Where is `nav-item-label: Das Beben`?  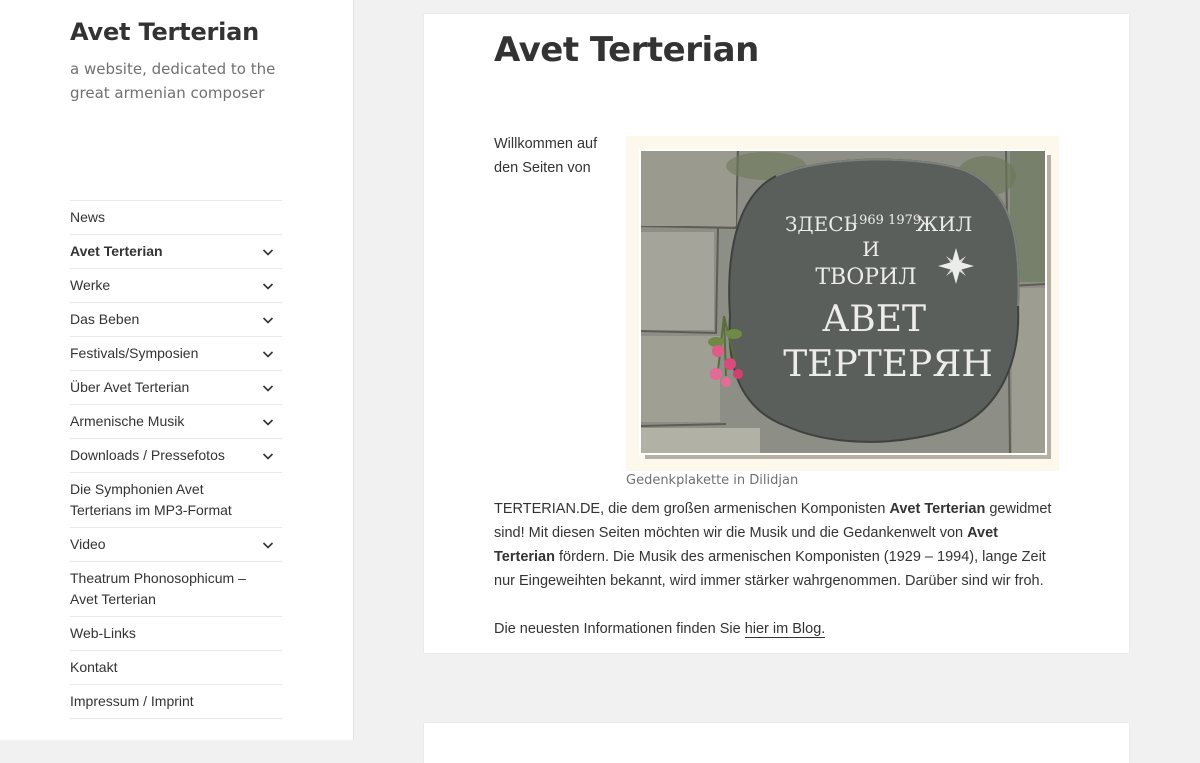 nav-item-label: Das Beben is located at coordinates (176, 319).